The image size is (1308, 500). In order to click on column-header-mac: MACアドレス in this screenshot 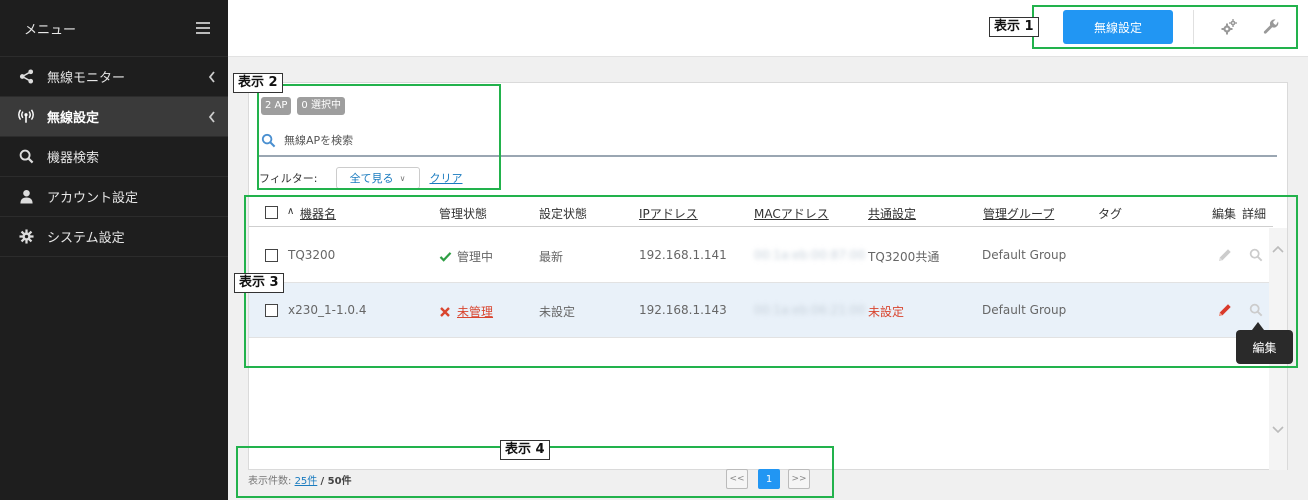, I will do `click(791, 213)`.